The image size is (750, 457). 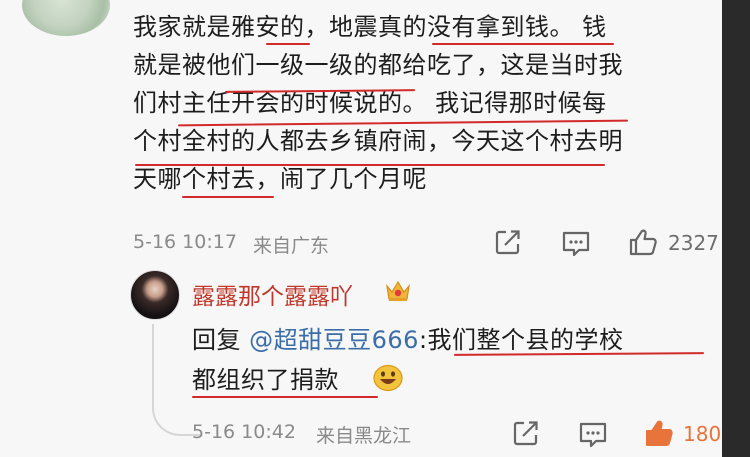 I want to click on grinning-emoji, so click(x=388, y=379).